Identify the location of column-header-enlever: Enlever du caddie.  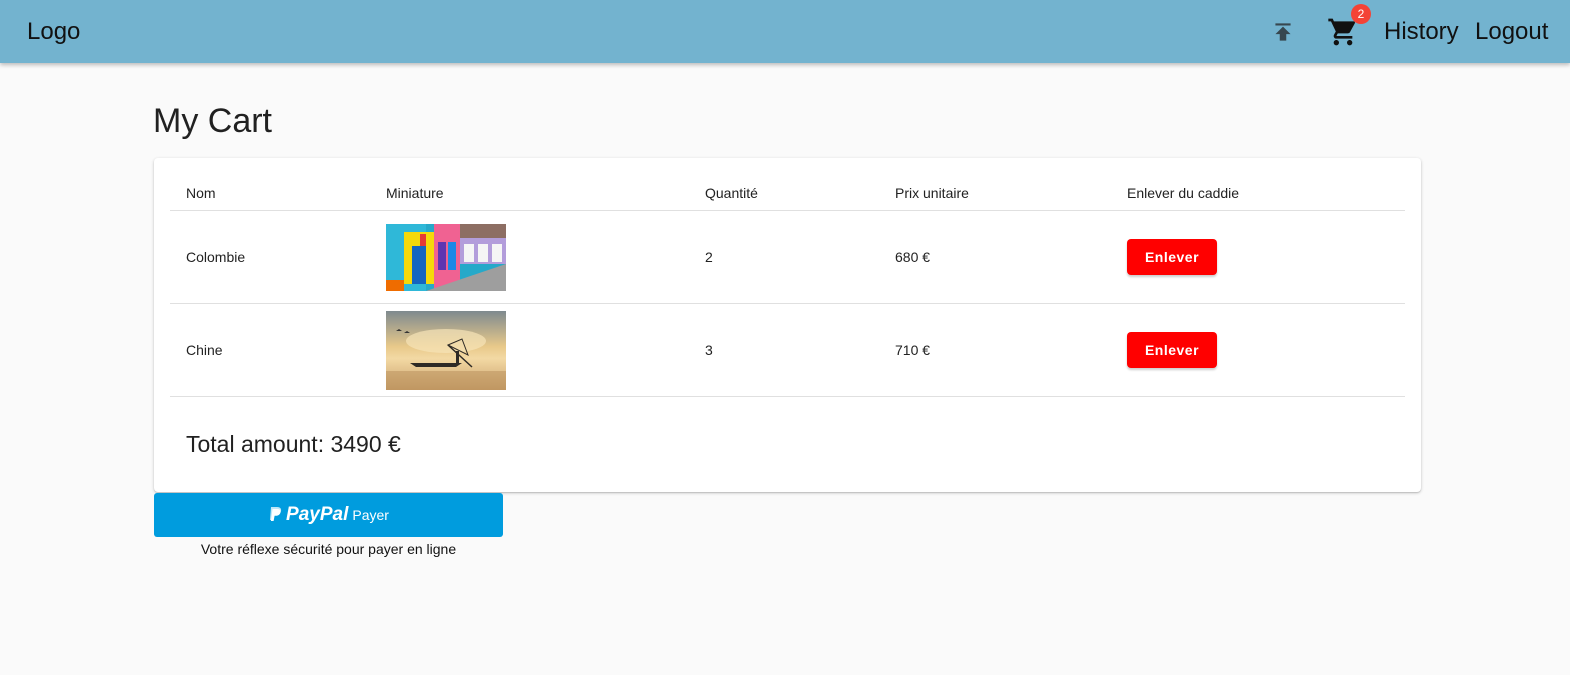
(1258, 193).